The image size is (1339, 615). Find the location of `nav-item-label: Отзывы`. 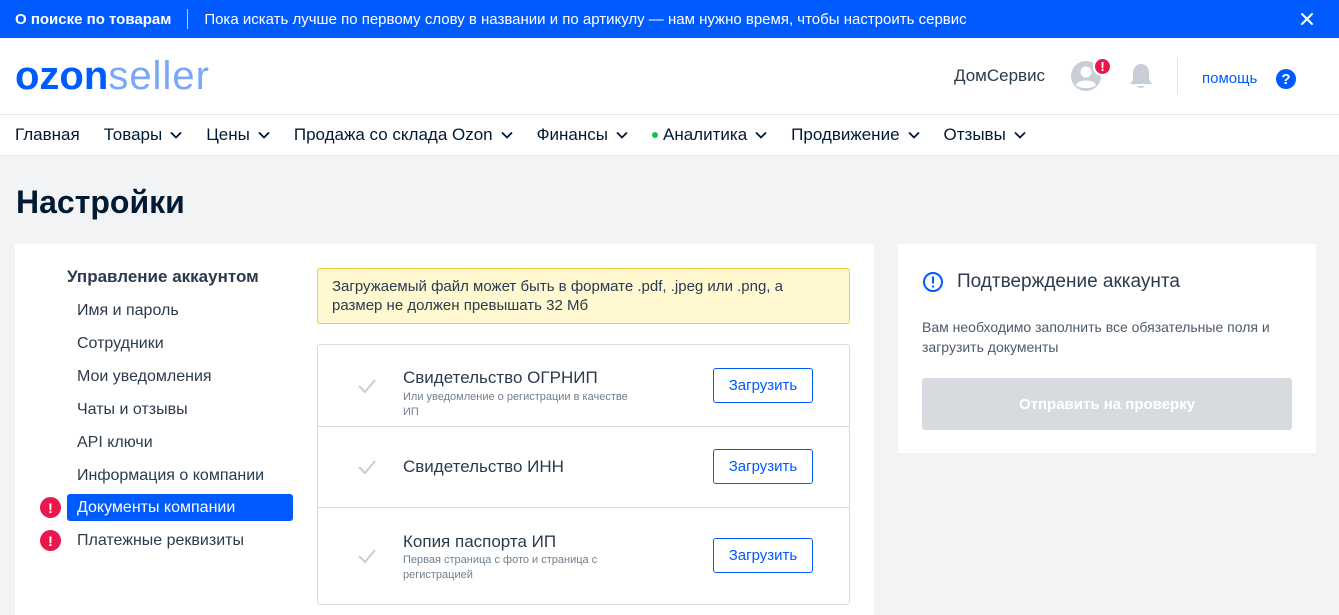

nav-item-label: Отзывы is located at coordinates (974, 134).